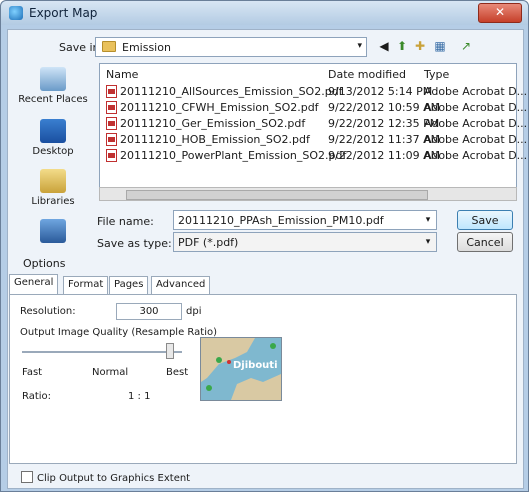 The height and width of the screenshot is (492, 529). I want to click on place-desktop: Desktop, so click(53, 138).